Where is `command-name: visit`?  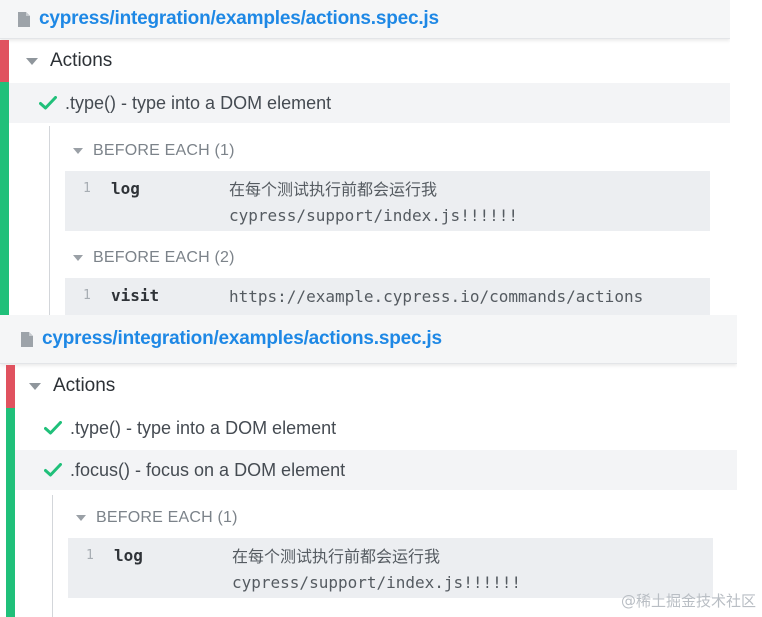 command-name: visit is located at coordinates (135, 295).